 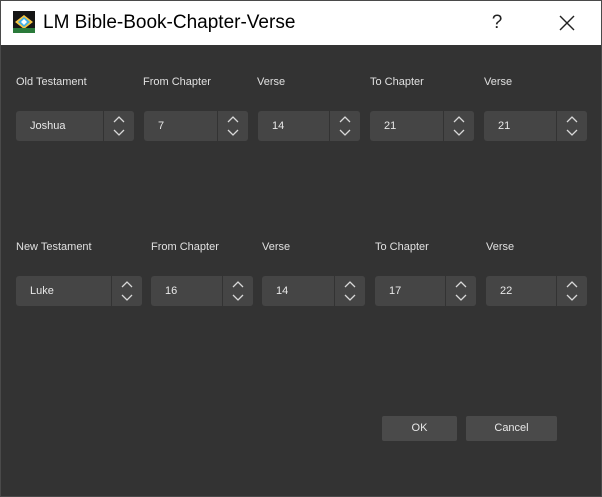 What do you see at coordinates (419, 428) in the screenshot?
I see `ok-button: OK` at bounding box center [419, 428].